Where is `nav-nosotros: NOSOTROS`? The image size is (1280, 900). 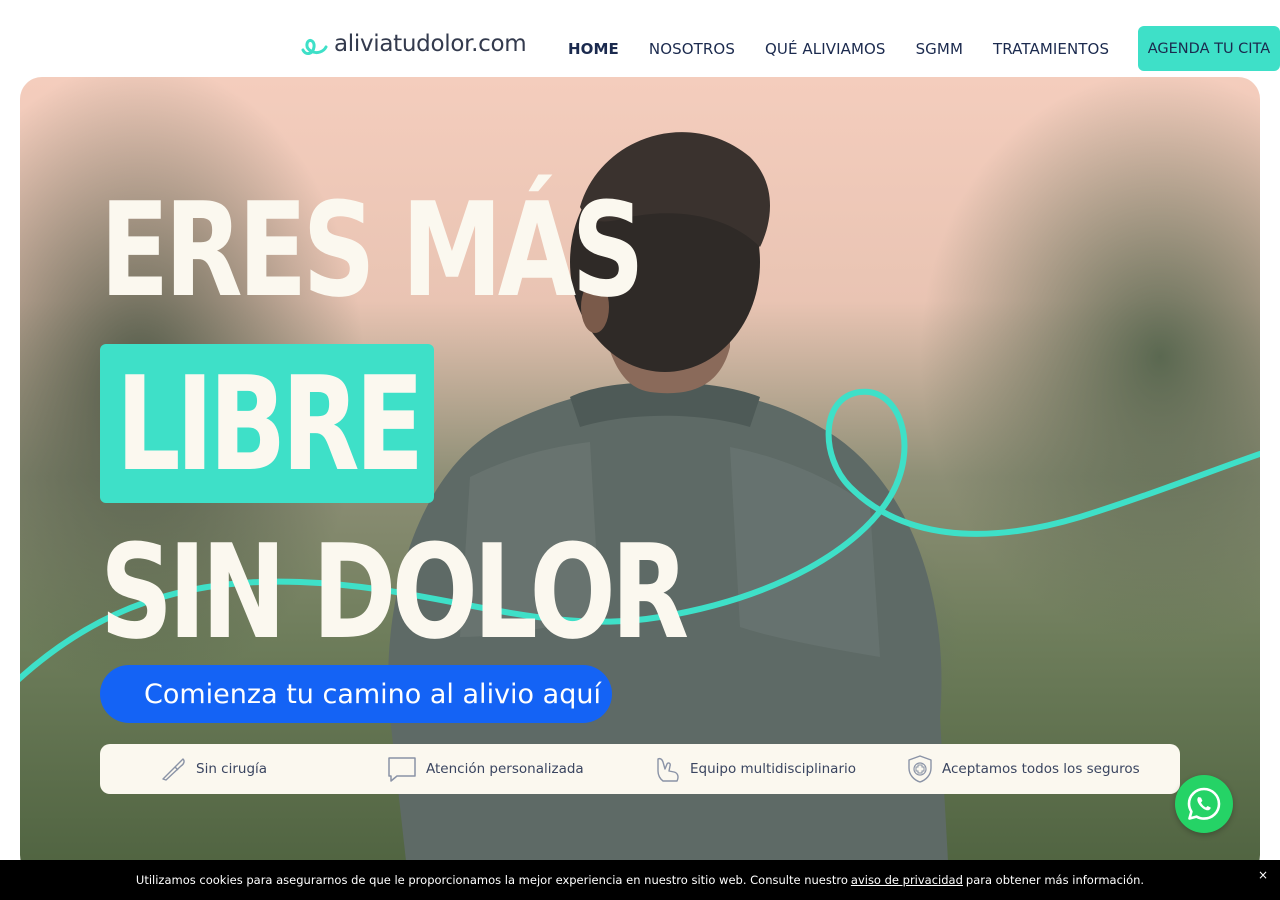 nav-nosotros: NOSOTROS is located at coordinates (692, 49).